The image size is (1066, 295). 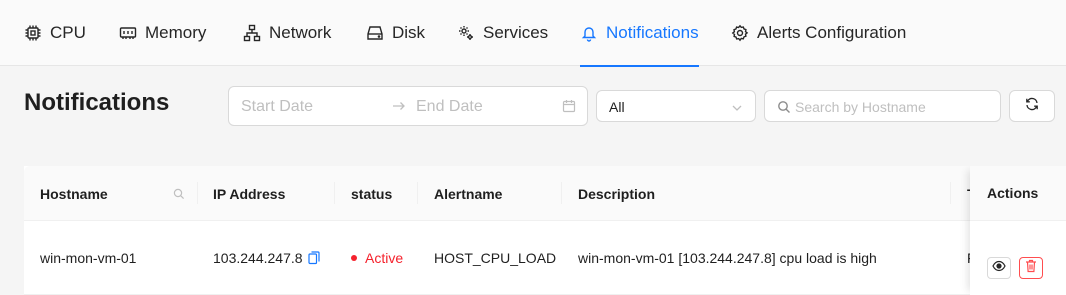 I want to click on tab-label: Services, so click(x=516, y=32).